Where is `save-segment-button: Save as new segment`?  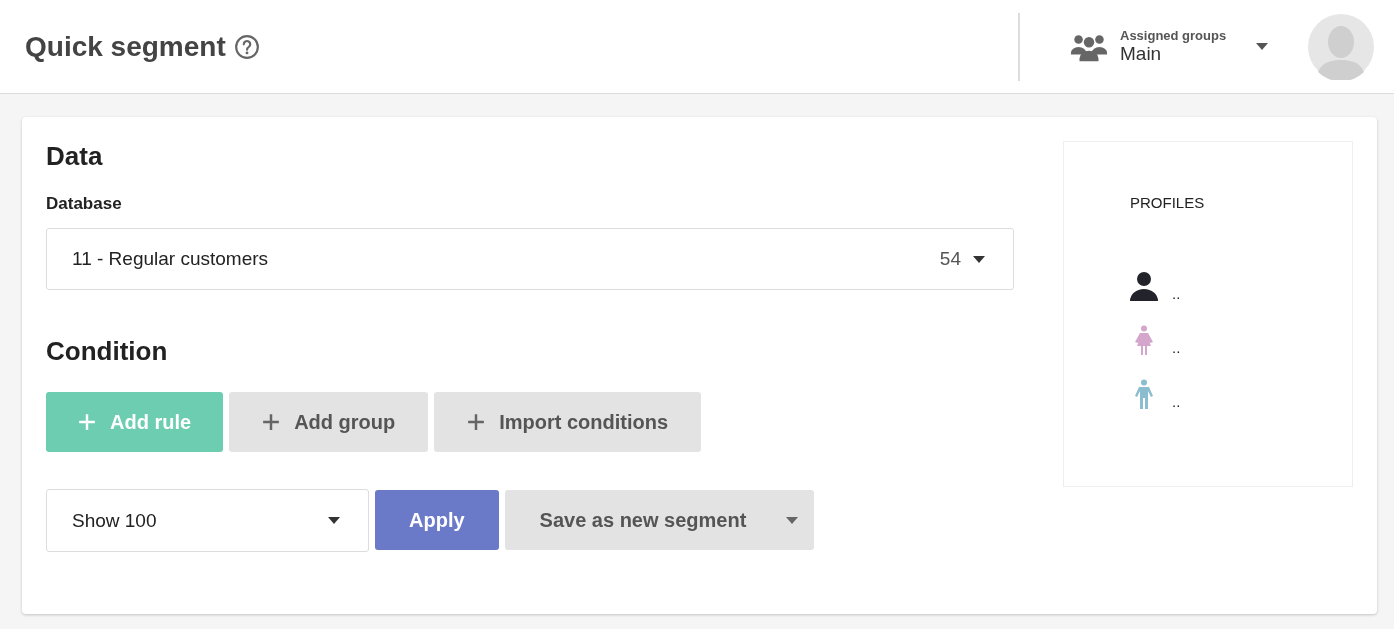
save-segment-button: Save as new segment is located at coordinates (659, 520).